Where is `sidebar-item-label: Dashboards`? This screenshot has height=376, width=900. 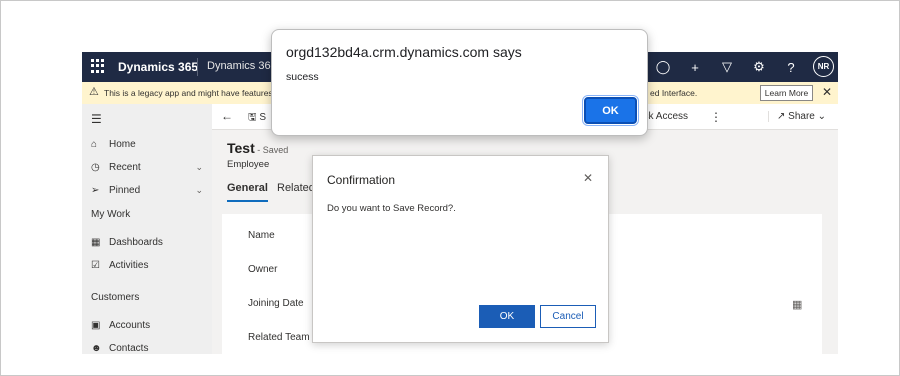 sidebar-item-label: Dashboards is located at coordinates (136, 242).